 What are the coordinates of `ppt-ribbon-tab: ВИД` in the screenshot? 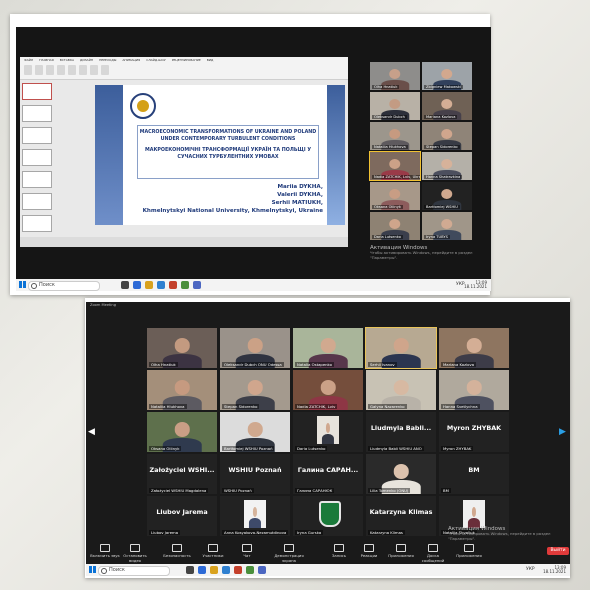 It's located at (210, 60).